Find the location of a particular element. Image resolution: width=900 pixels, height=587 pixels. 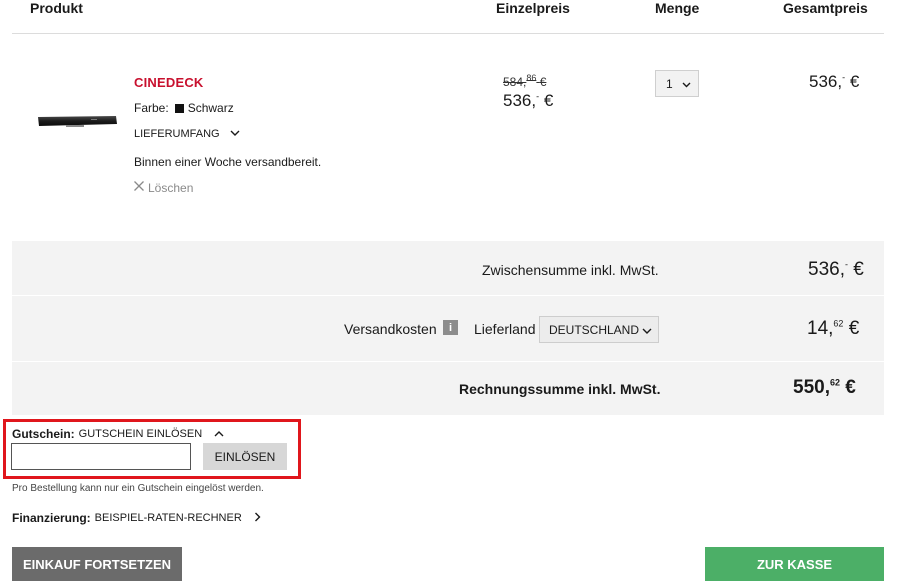

header-total-price: Gesamtpreis is located at coordinates (825, 8).